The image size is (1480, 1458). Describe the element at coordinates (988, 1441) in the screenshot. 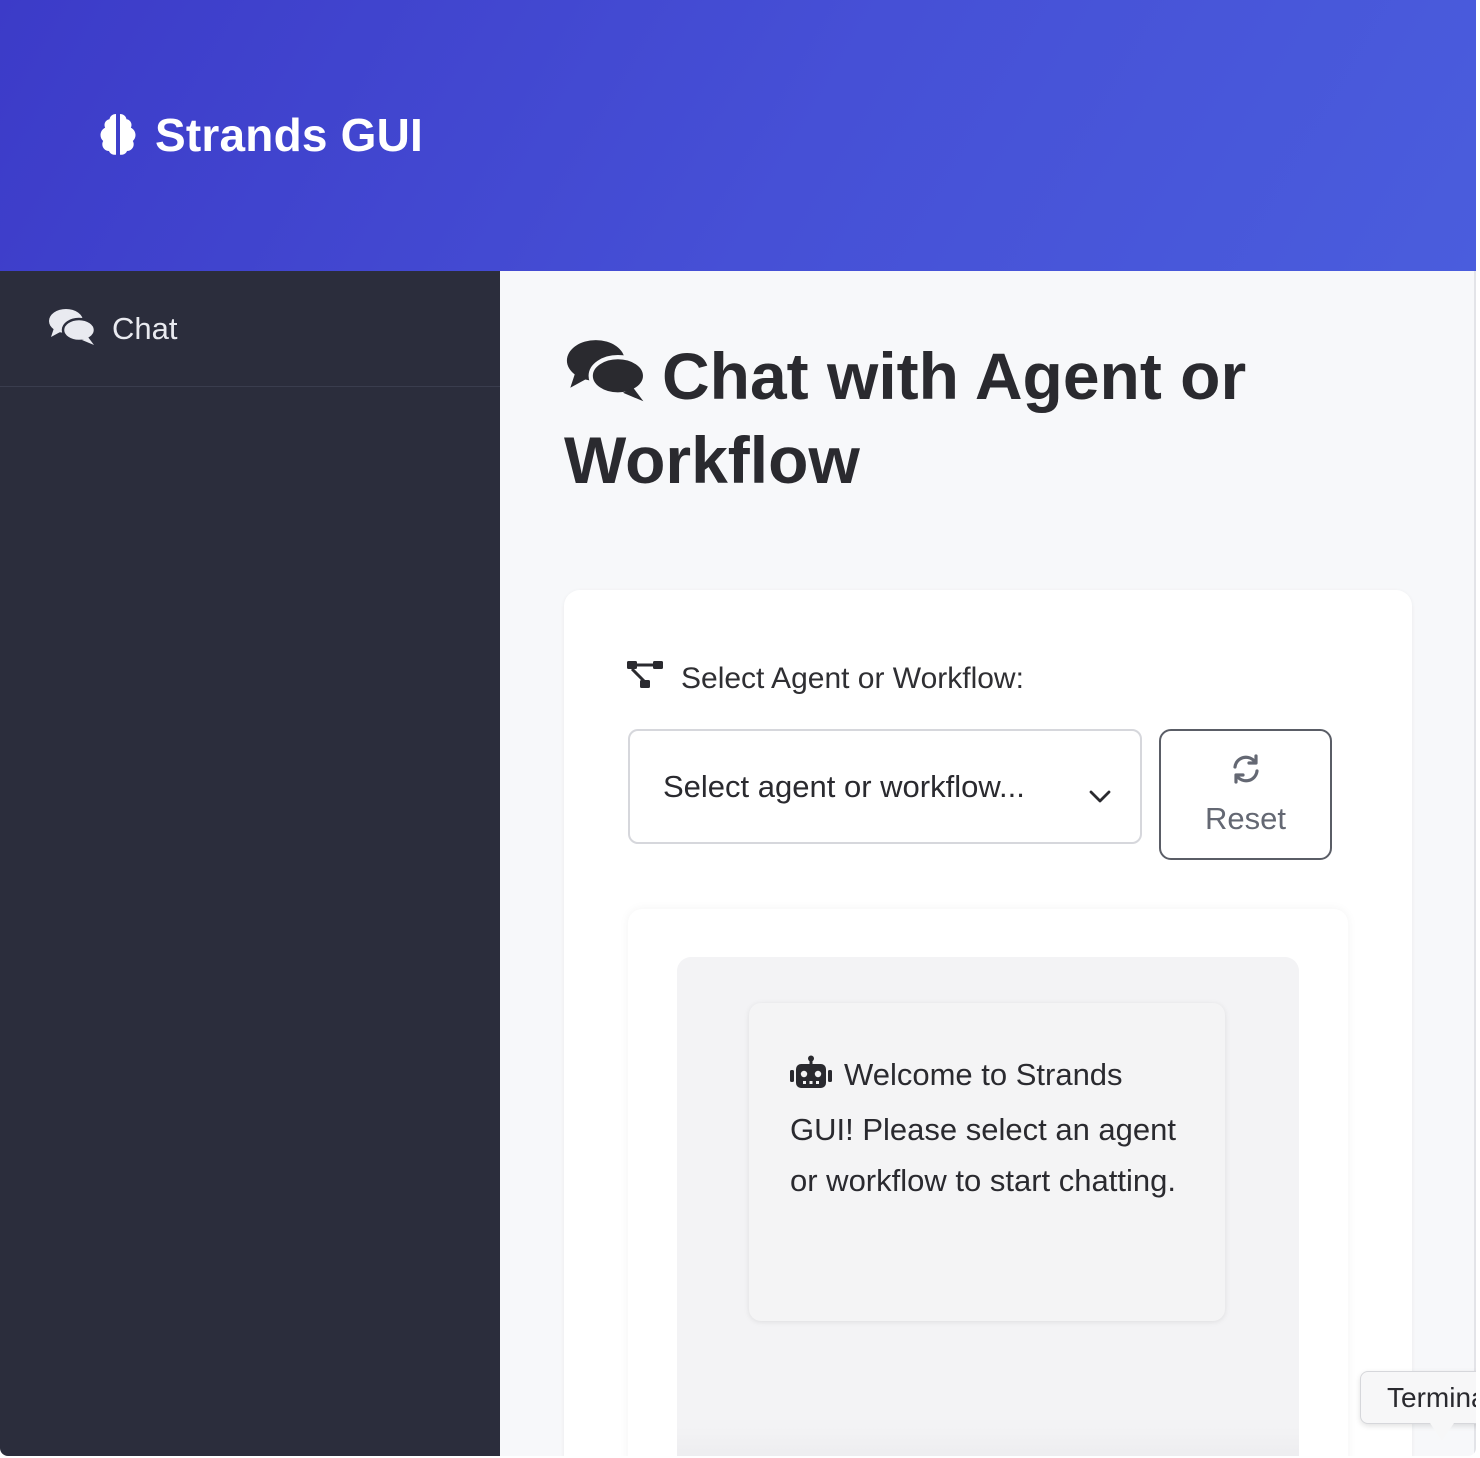

I see `scroll-fade` at that location.